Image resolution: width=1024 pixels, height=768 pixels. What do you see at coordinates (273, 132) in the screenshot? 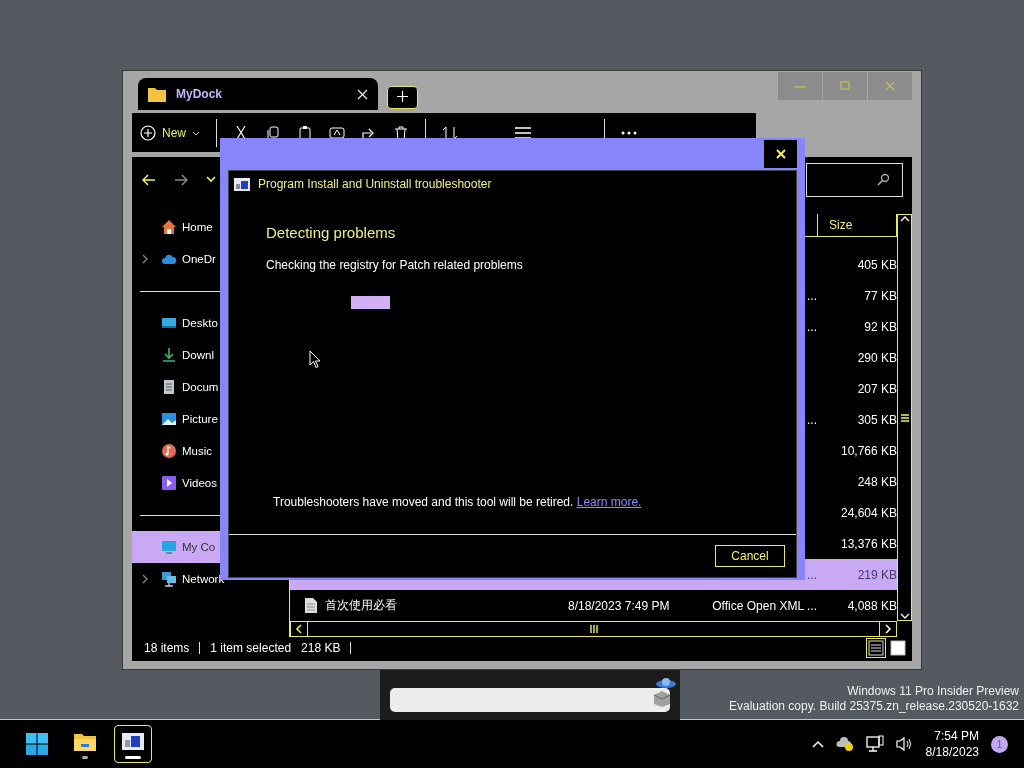
I see `copy-icon` at bounding box center [273, 132].